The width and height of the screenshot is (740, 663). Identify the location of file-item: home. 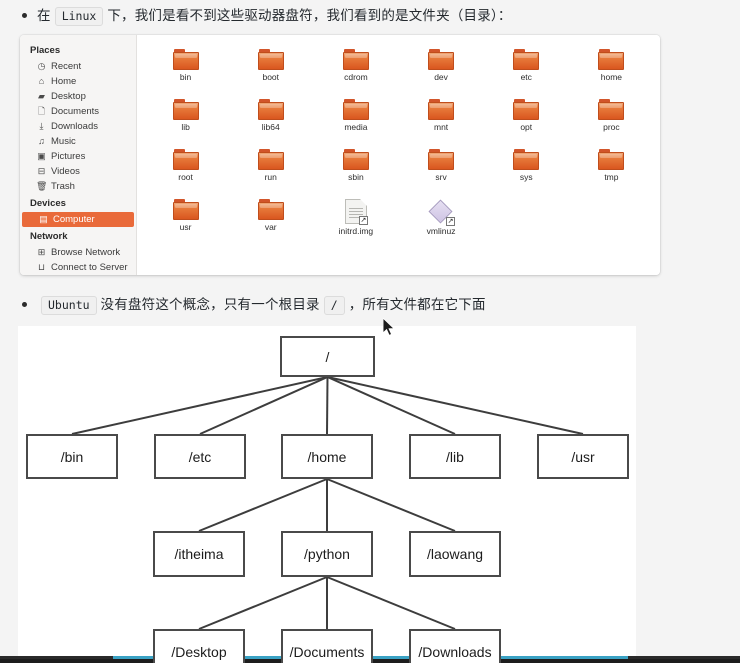
(611, 72).